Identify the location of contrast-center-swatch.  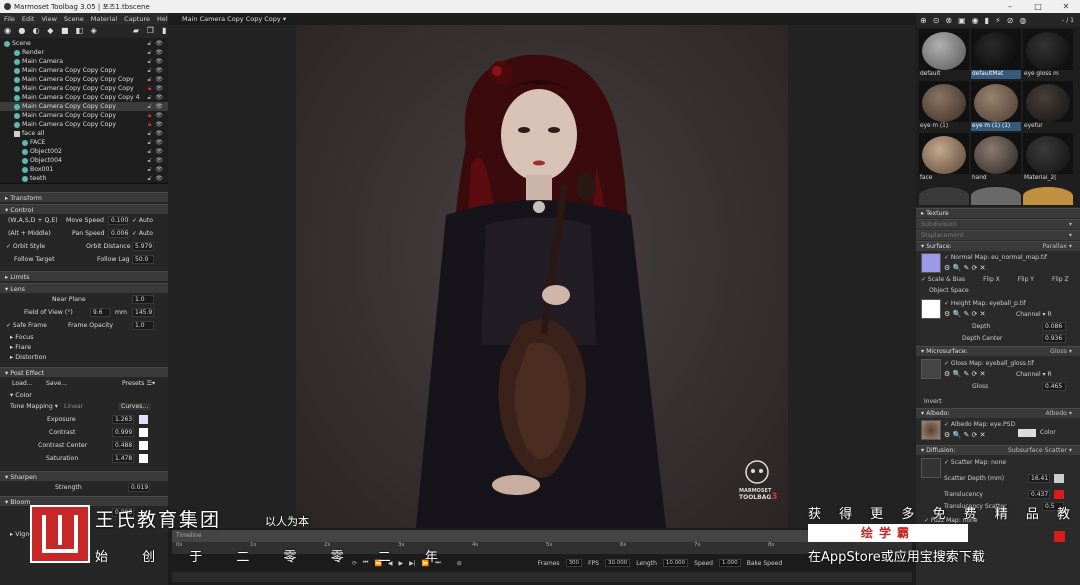
(143, 445).